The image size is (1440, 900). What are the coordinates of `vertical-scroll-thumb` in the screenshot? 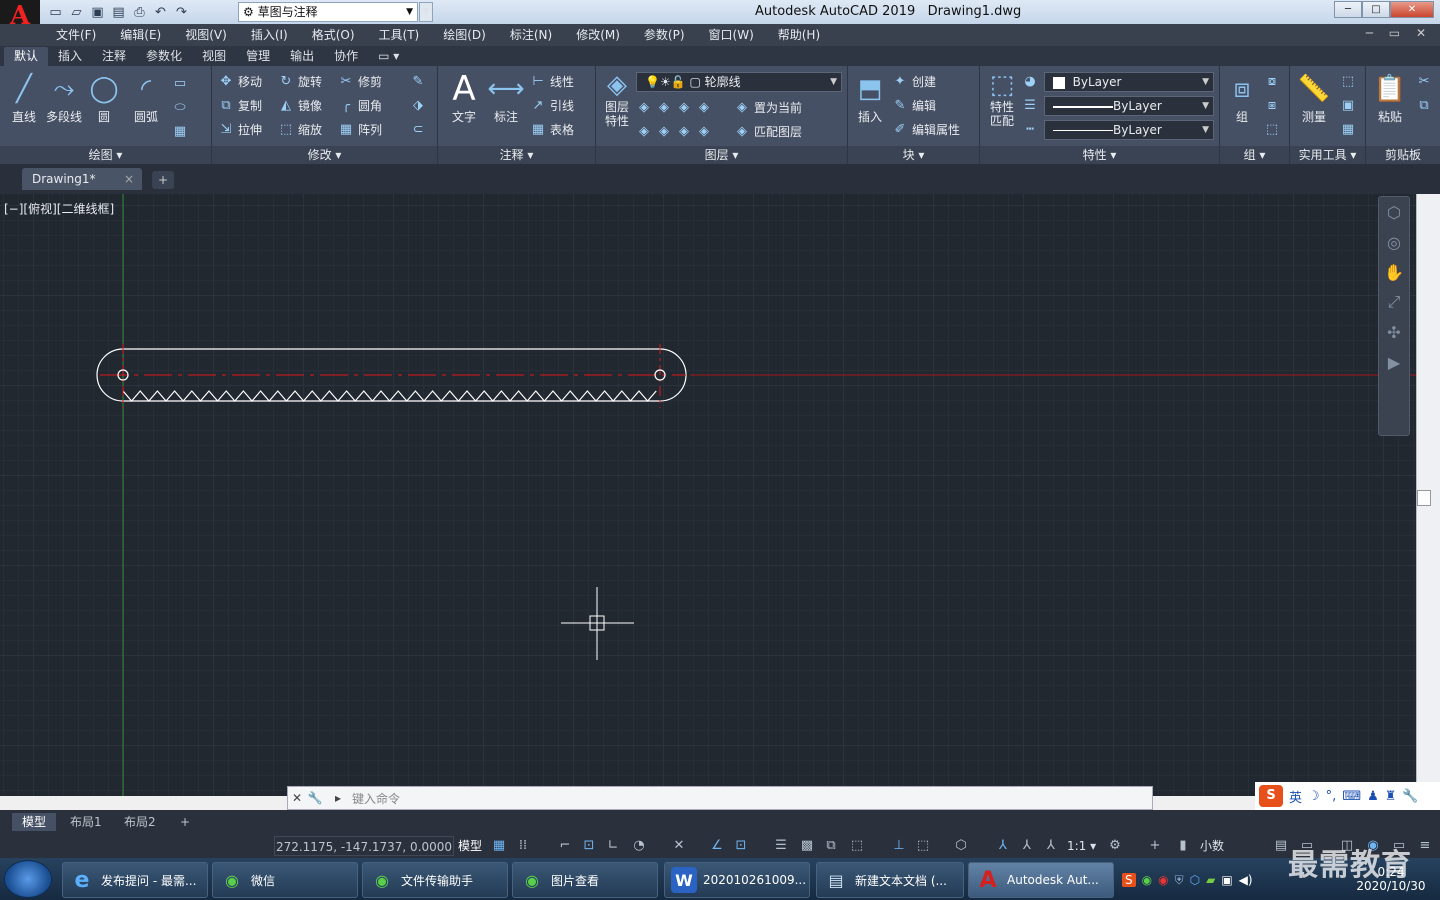 It's located at (1424, 498).